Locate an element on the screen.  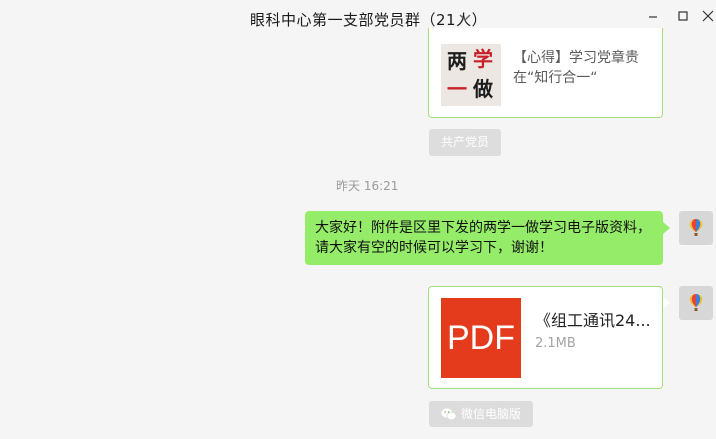
chat-title: 眼科中心第一支部党员群（21人） is located at coordinates (368, 19).